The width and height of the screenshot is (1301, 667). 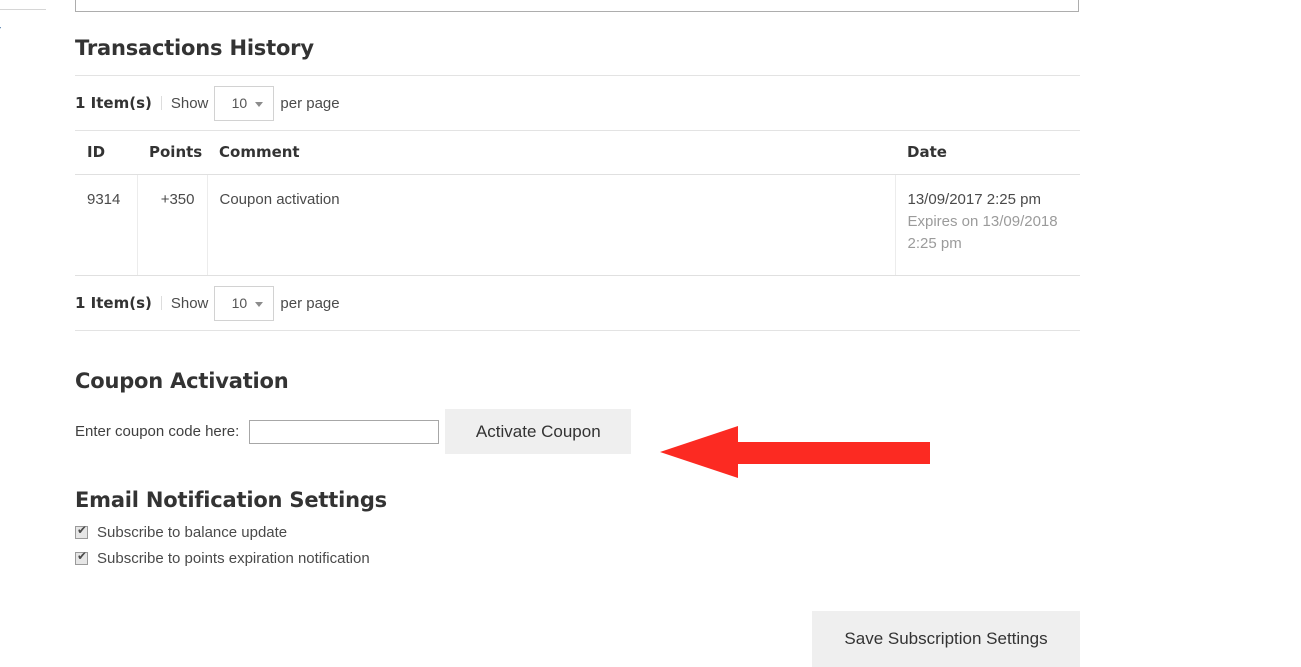 I want to click on cell-points: +350, so click(x=172, y=225).